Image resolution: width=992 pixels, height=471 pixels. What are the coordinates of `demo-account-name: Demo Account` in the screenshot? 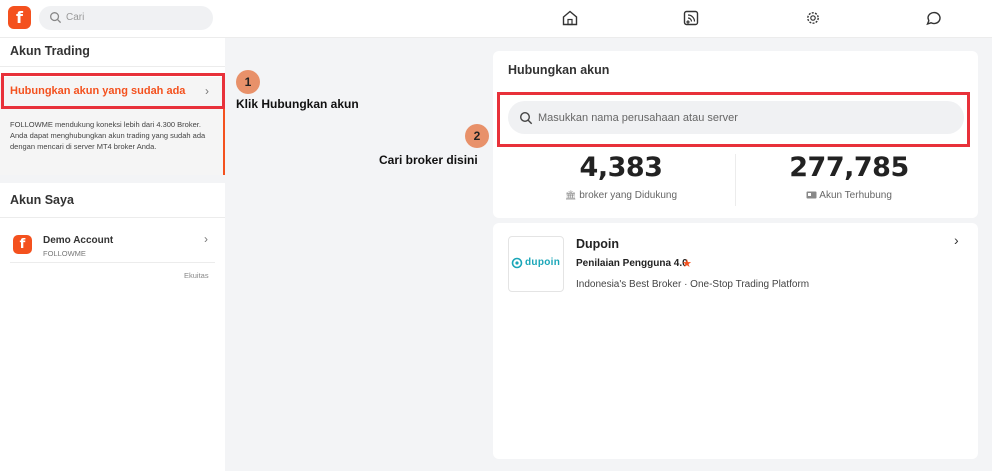 It's located at (78, 240).